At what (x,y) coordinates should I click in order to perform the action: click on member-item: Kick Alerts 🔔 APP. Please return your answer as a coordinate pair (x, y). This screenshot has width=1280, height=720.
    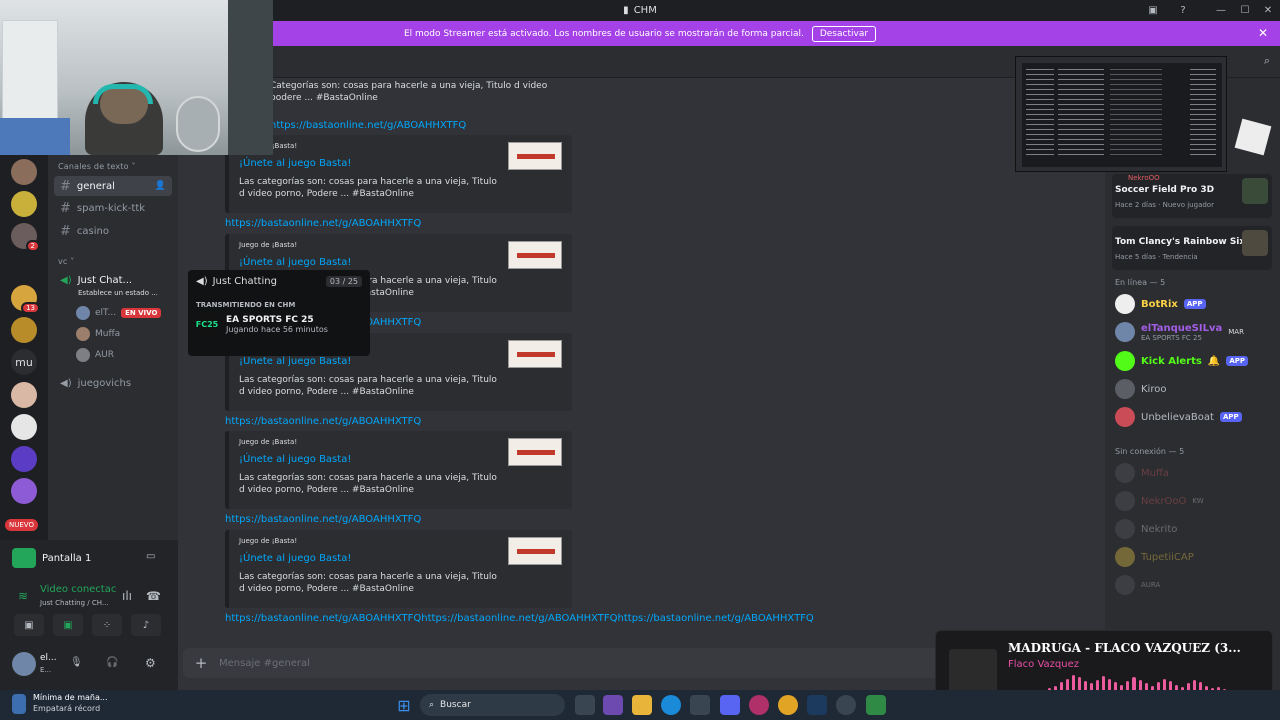
    Looking at the image, I should click on (1181, 361).